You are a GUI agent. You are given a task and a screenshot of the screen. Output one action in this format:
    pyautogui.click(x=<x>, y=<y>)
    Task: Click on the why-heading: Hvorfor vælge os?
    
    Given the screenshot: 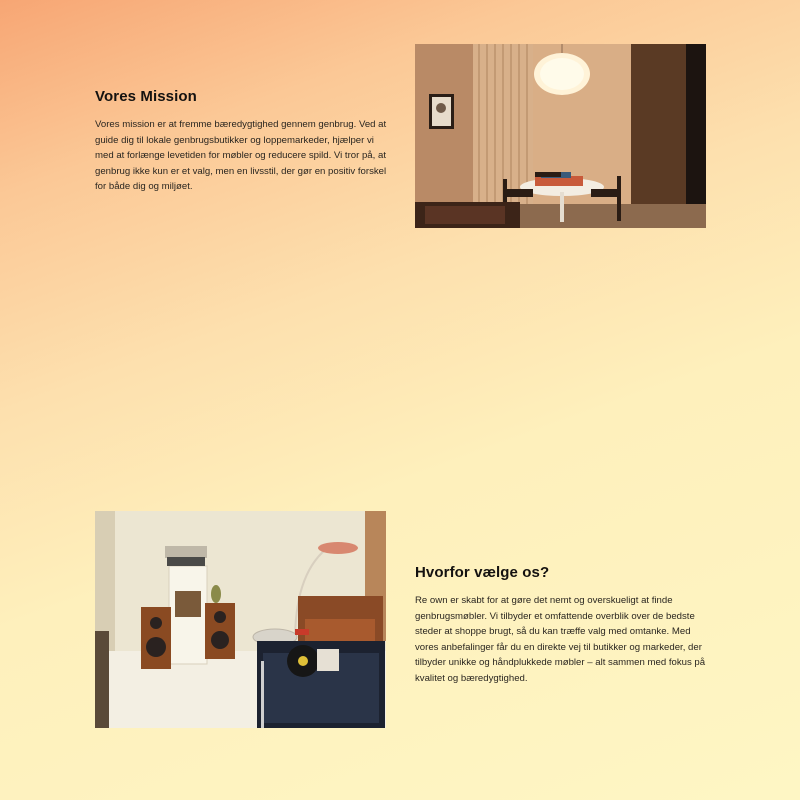 What is the action you would take?
    pyautogui.click(x=482, y=572)
    